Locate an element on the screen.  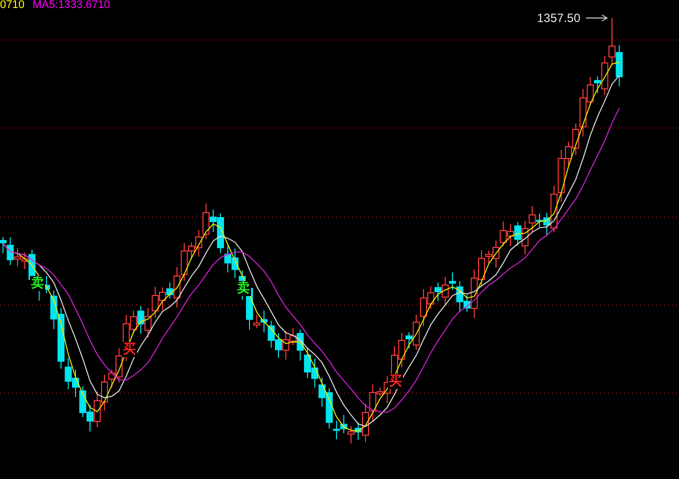
legend-label: MA5:1333.6710 is located at coordinates (71, 5).